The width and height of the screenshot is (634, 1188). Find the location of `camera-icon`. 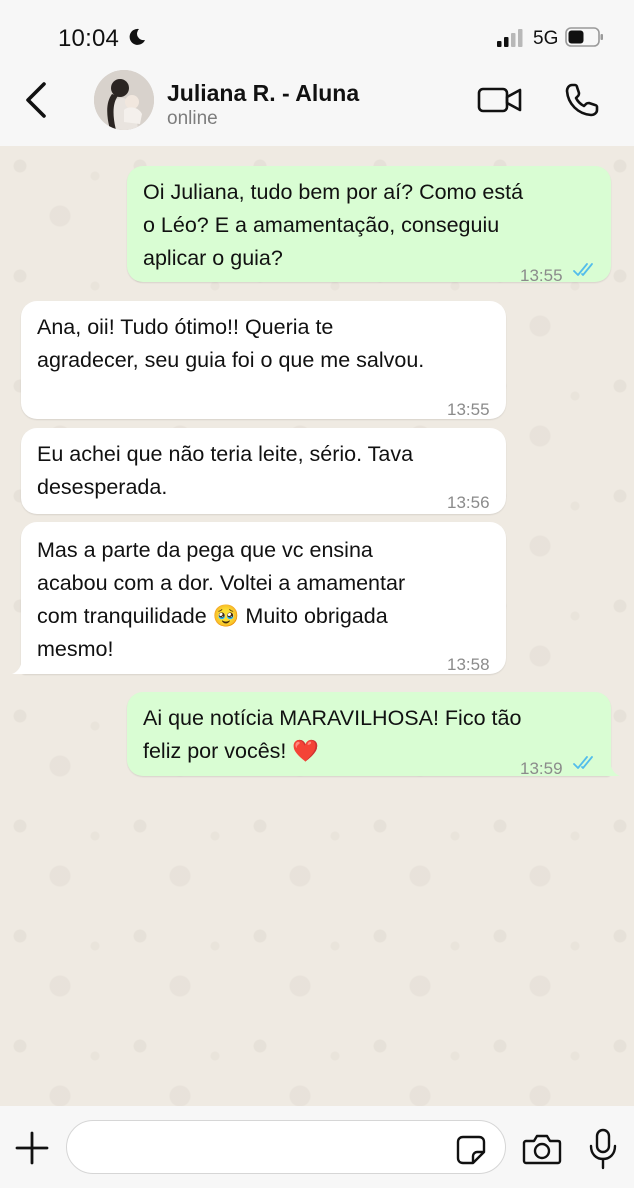

camera-icon is located at coordinates (542, 1149).